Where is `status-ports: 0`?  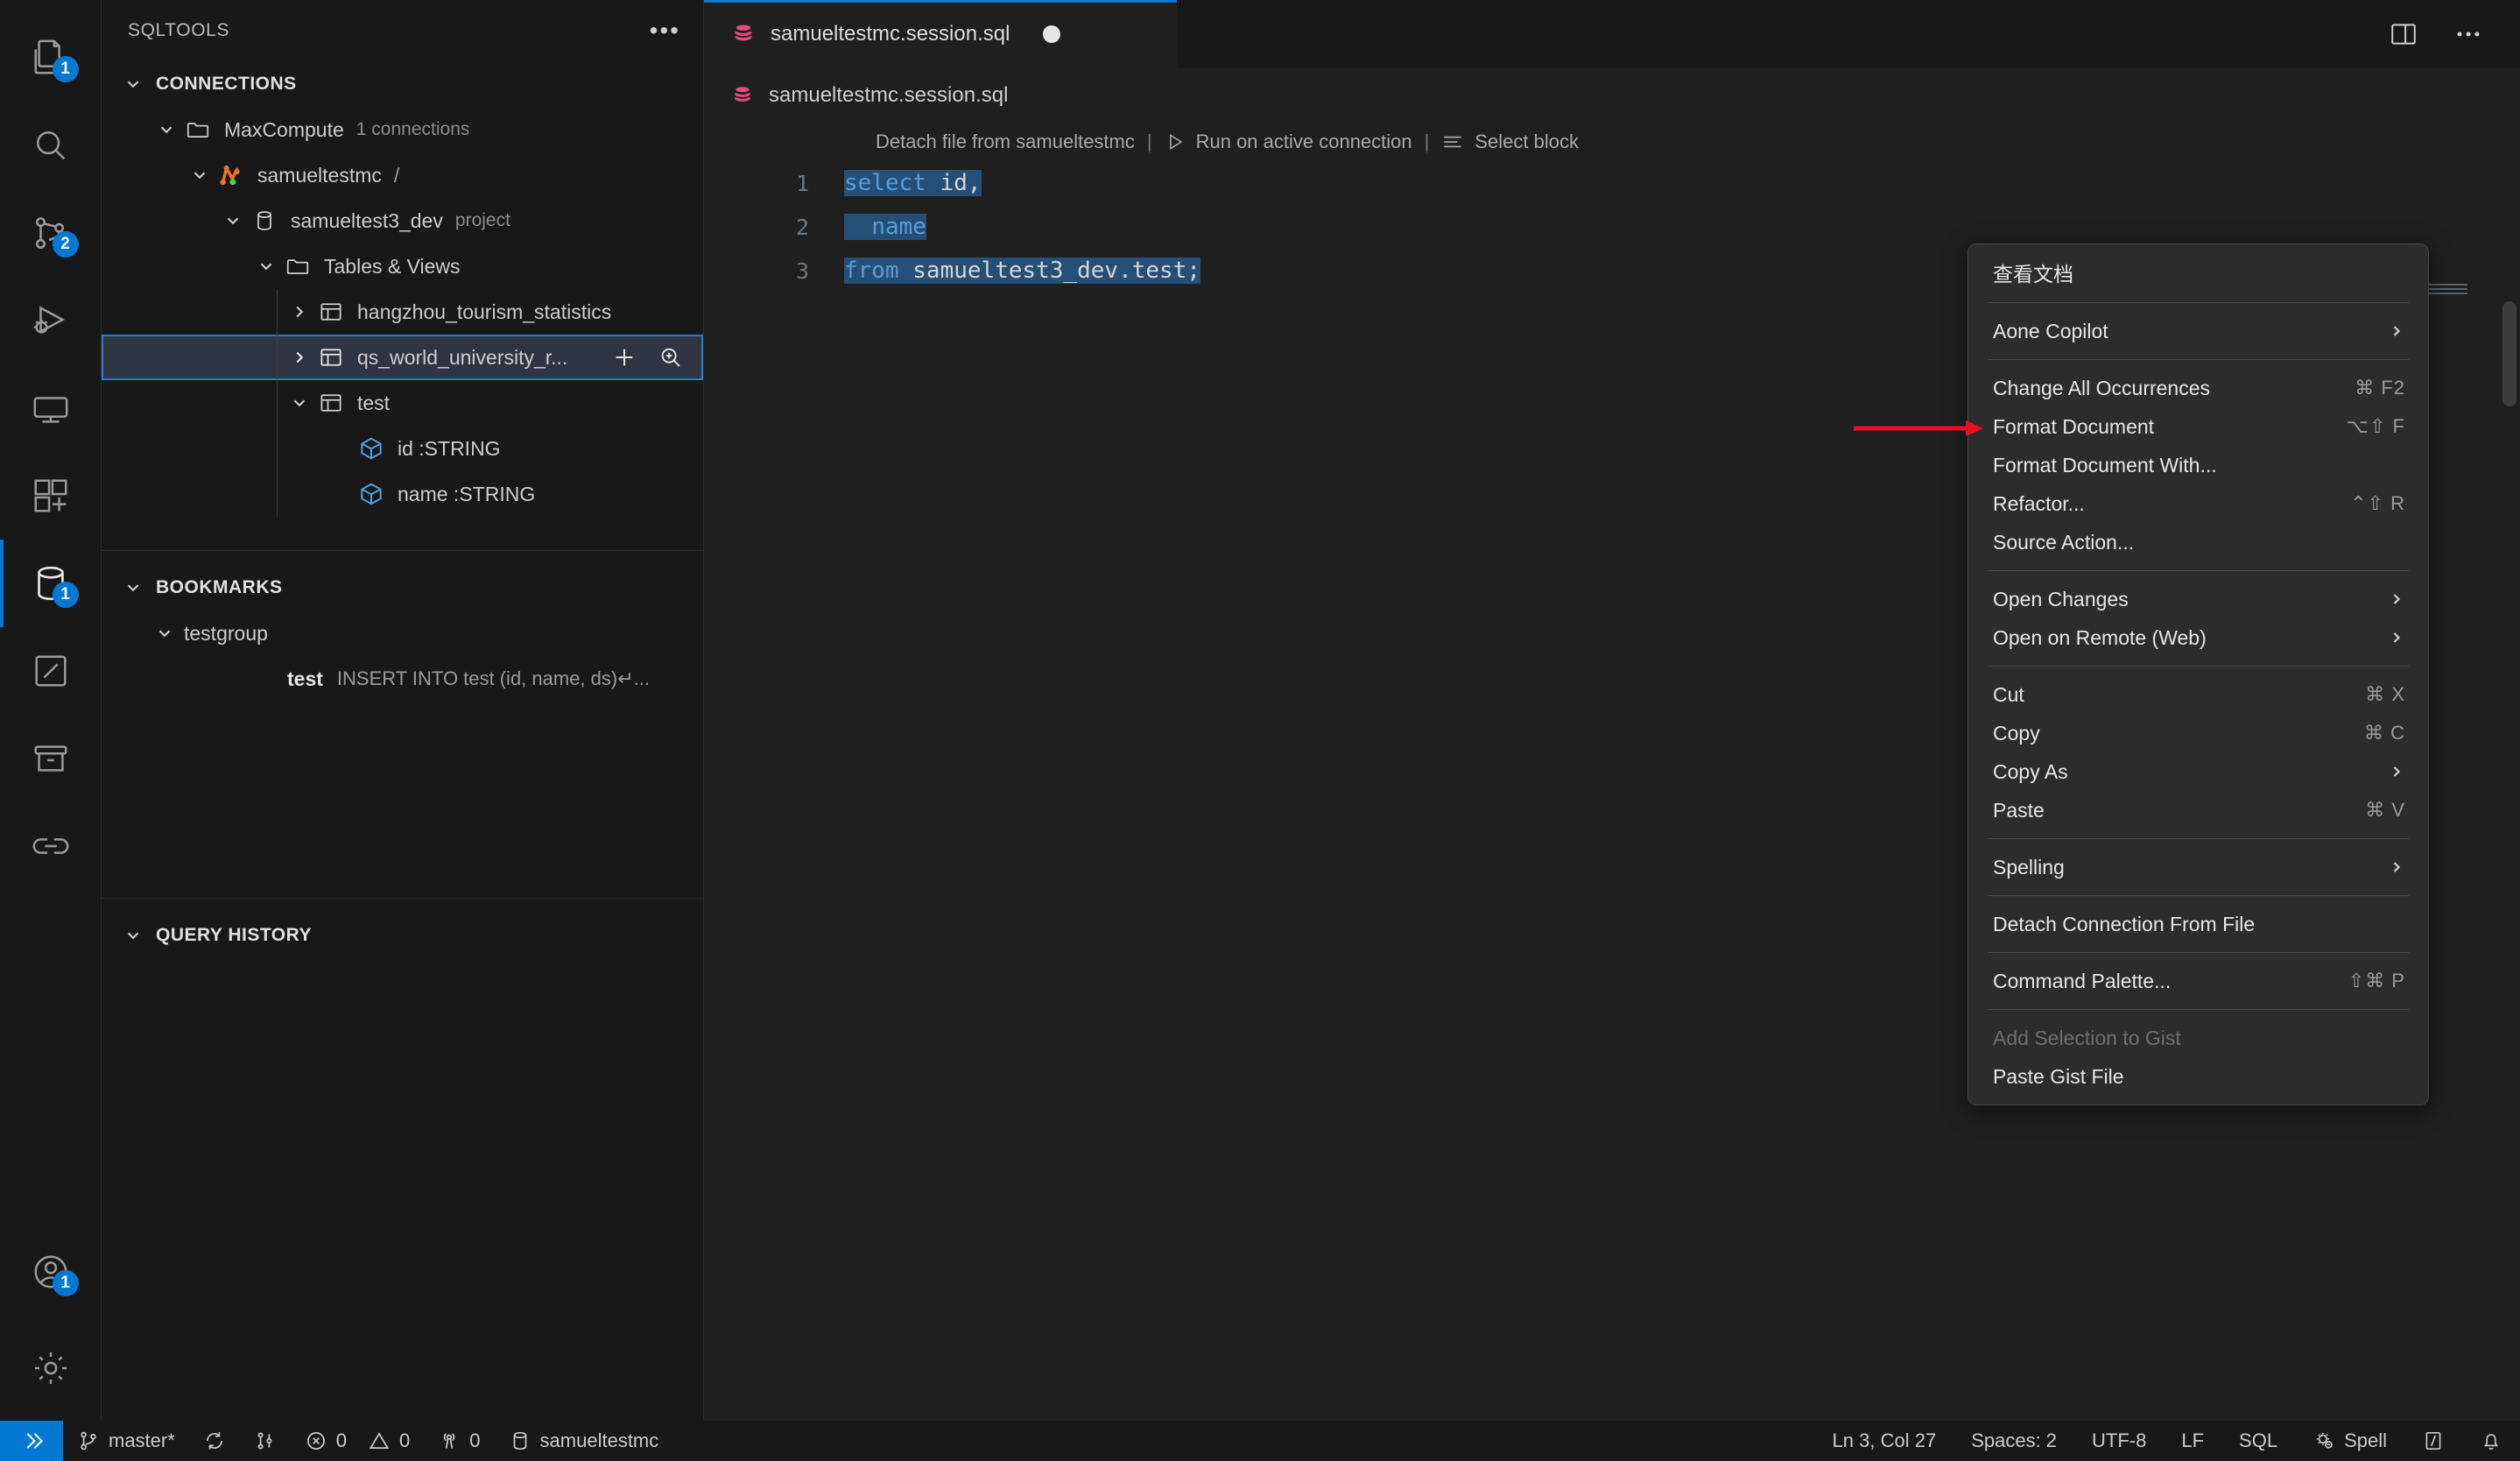 status-ports: 0 is located at coordinates (459, 1441).